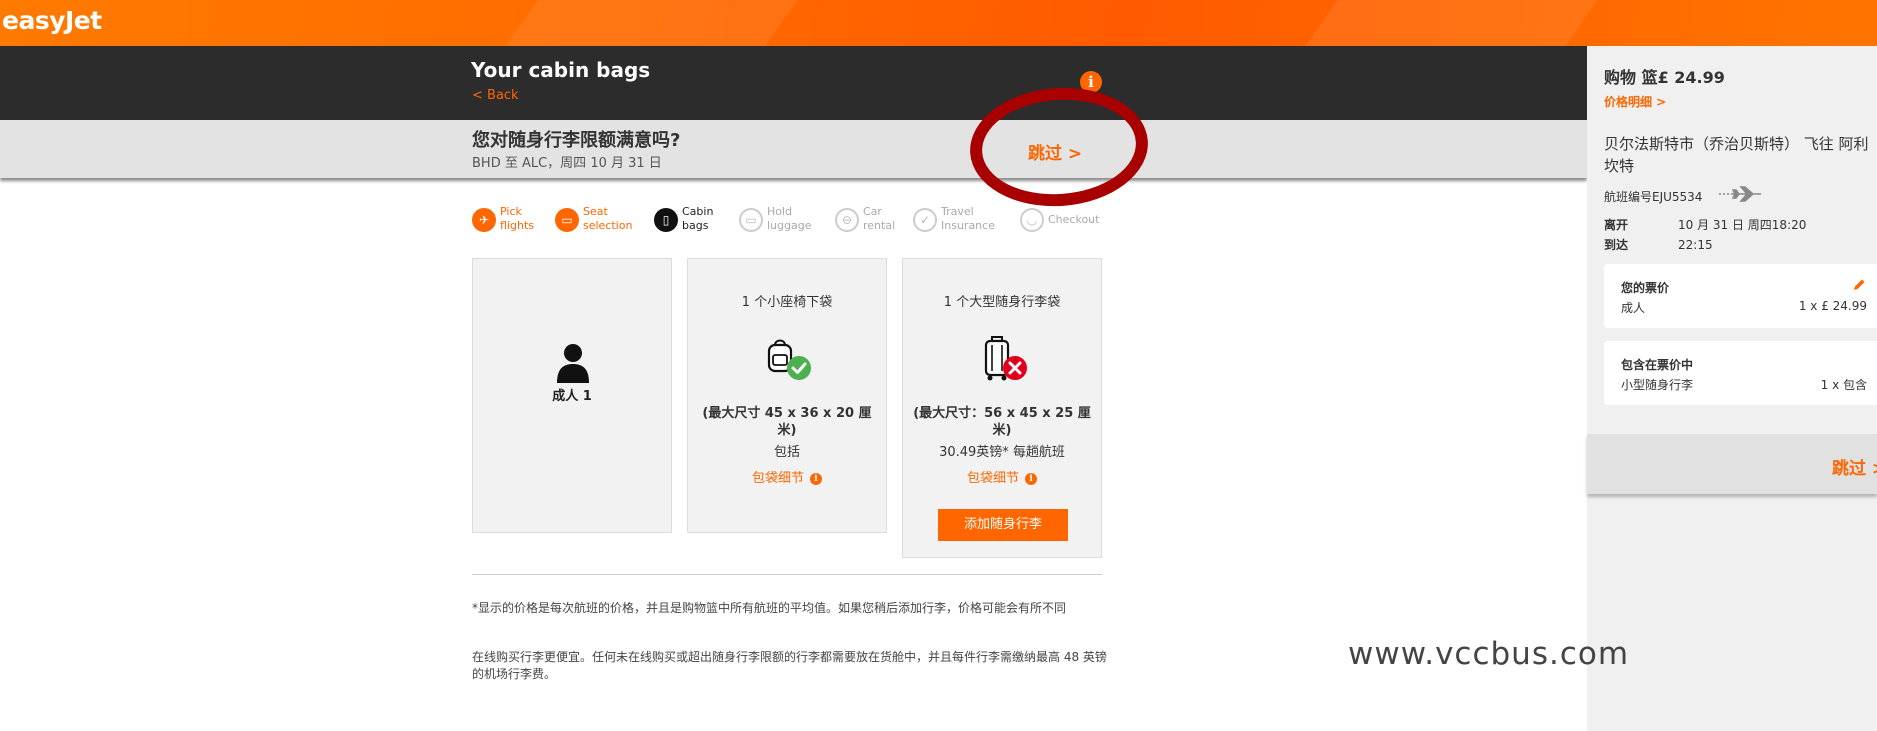 Image resolution: width=1877 pixels, height=731 pixels. Describe the element at coordinates (1616, 225) in the screenshot. I see `depart-label: 离开` at that location.